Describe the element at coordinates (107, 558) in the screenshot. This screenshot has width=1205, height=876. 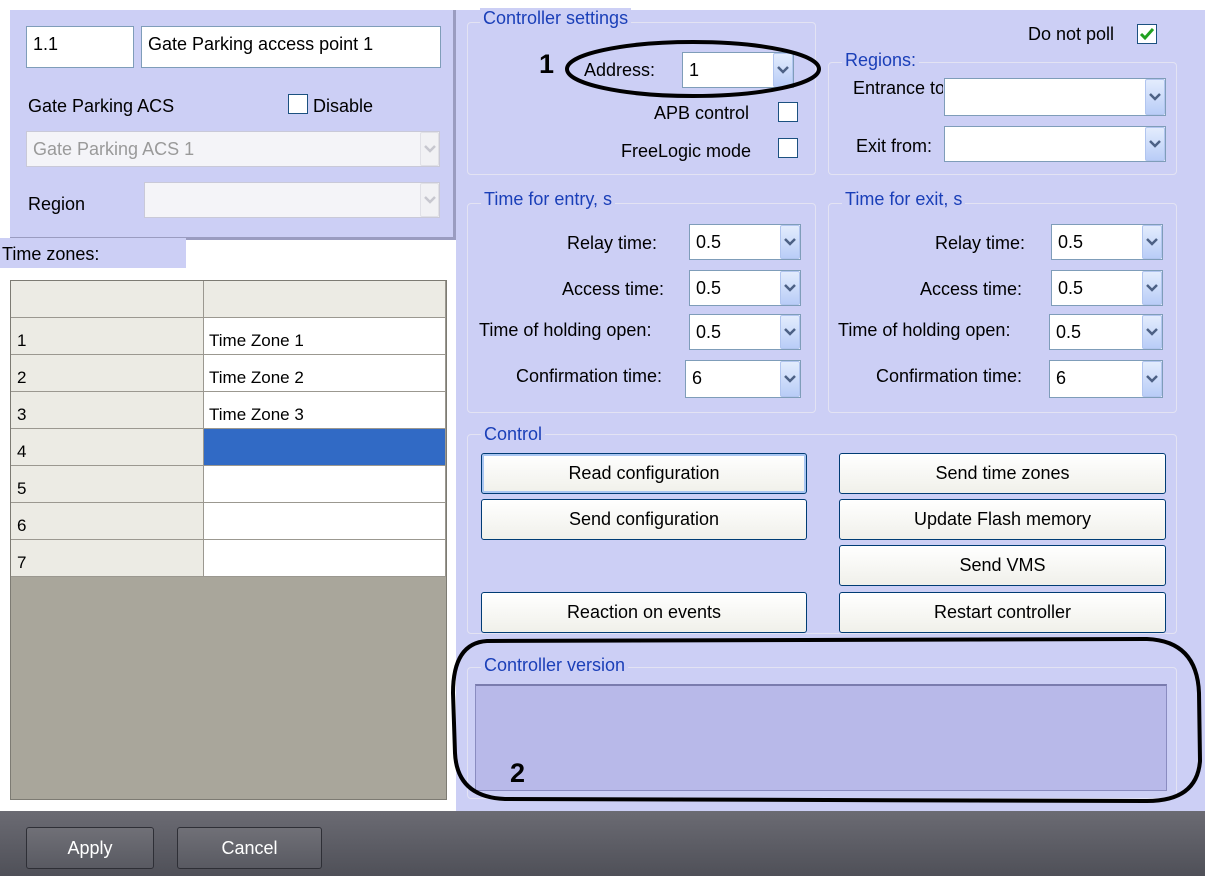
I see `row-number: 7` at that location.